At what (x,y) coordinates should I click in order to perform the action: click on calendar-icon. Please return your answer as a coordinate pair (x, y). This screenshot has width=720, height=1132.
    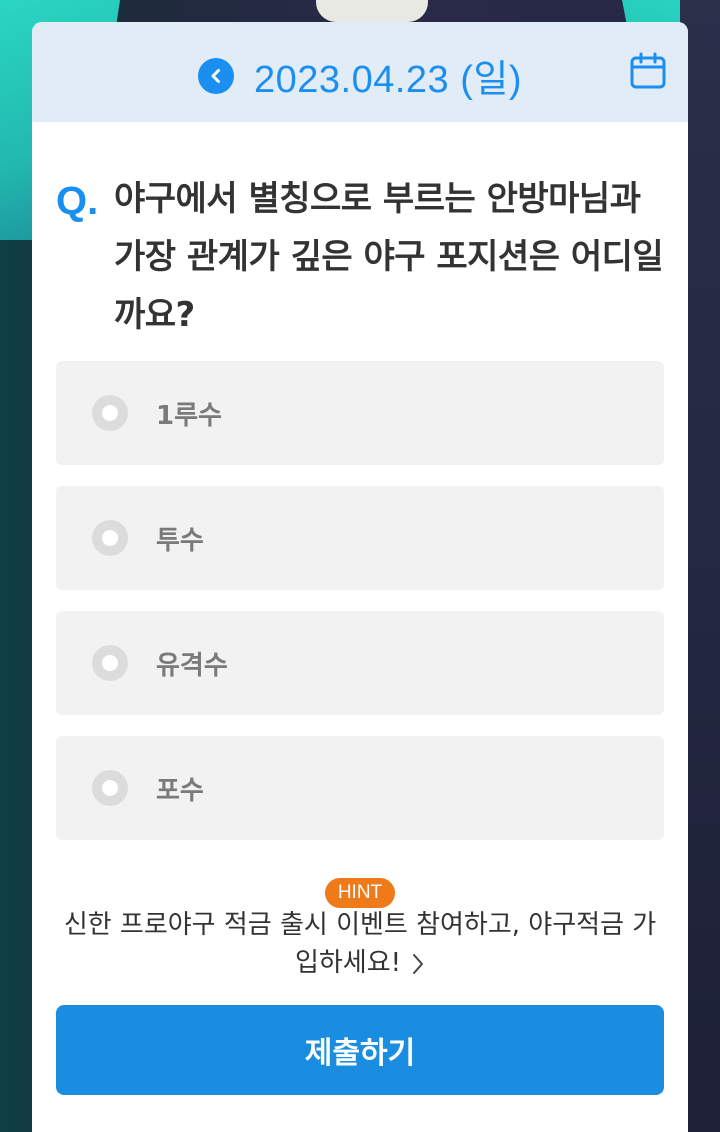
    Looking at the image, I should click on (648, 70).